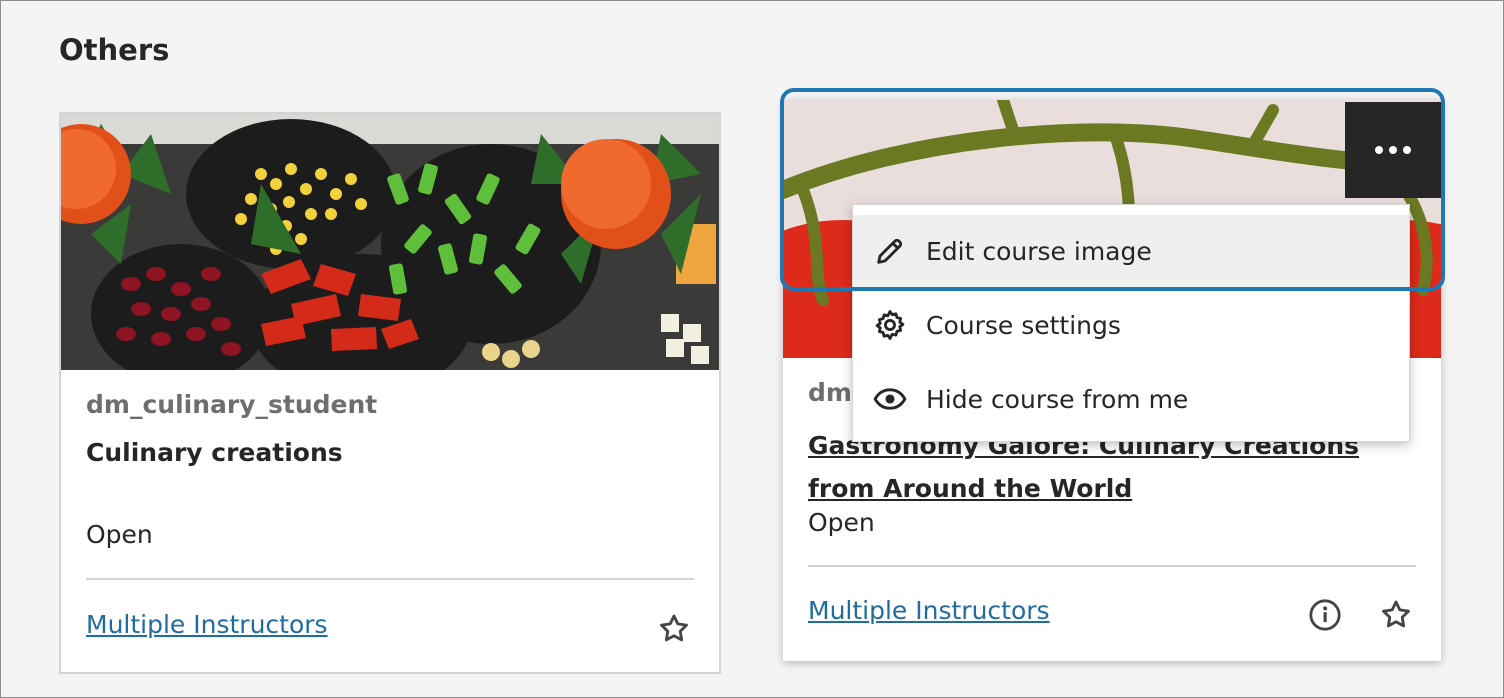 This screenshot has width=1504, height=698. I want to click on pencil-icon, so click(890, 251).